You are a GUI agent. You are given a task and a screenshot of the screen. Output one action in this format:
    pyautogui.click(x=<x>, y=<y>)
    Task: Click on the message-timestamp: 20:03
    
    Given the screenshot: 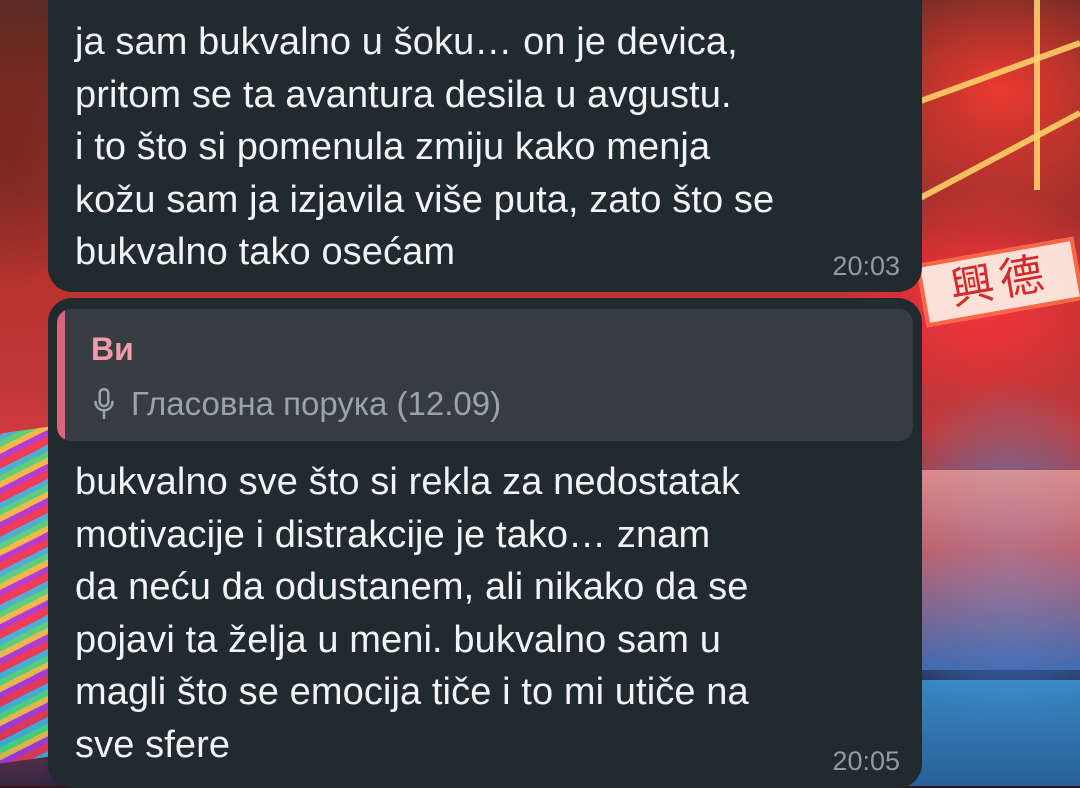 What is the action you would take?
    pyautogui.click(x=866, y=266)
    